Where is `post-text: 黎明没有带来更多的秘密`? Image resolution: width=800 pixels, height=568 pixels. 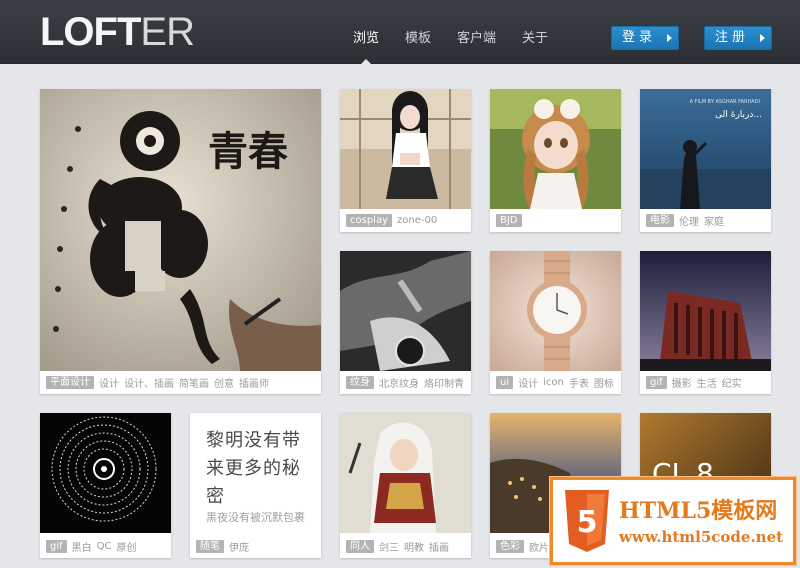 post-text: 黎明没有带来更多的秘密 is located at coordinates (253, 468).